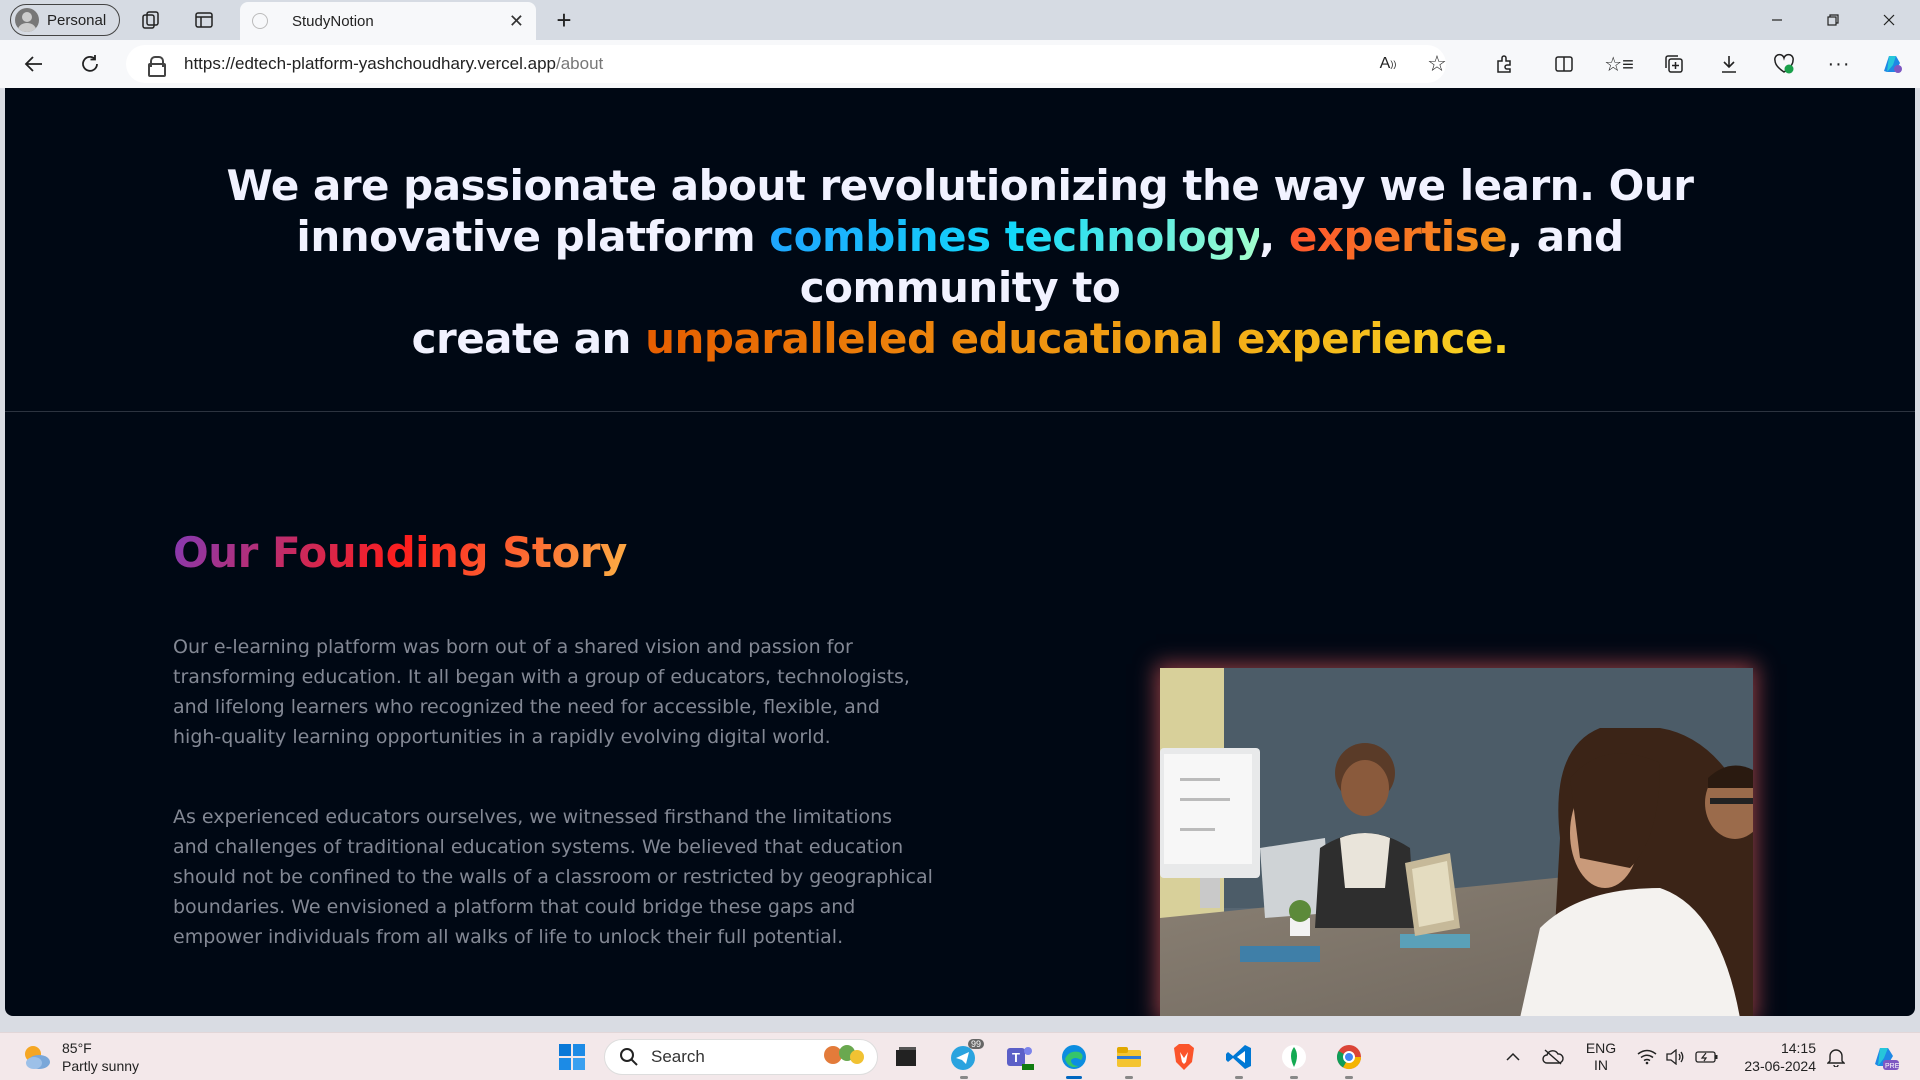 This screenshot has width=1920, height=1080. Describe the element at coordinates (1239, 1059) in the screenshot. I see `vscode-app-icon` at that location.